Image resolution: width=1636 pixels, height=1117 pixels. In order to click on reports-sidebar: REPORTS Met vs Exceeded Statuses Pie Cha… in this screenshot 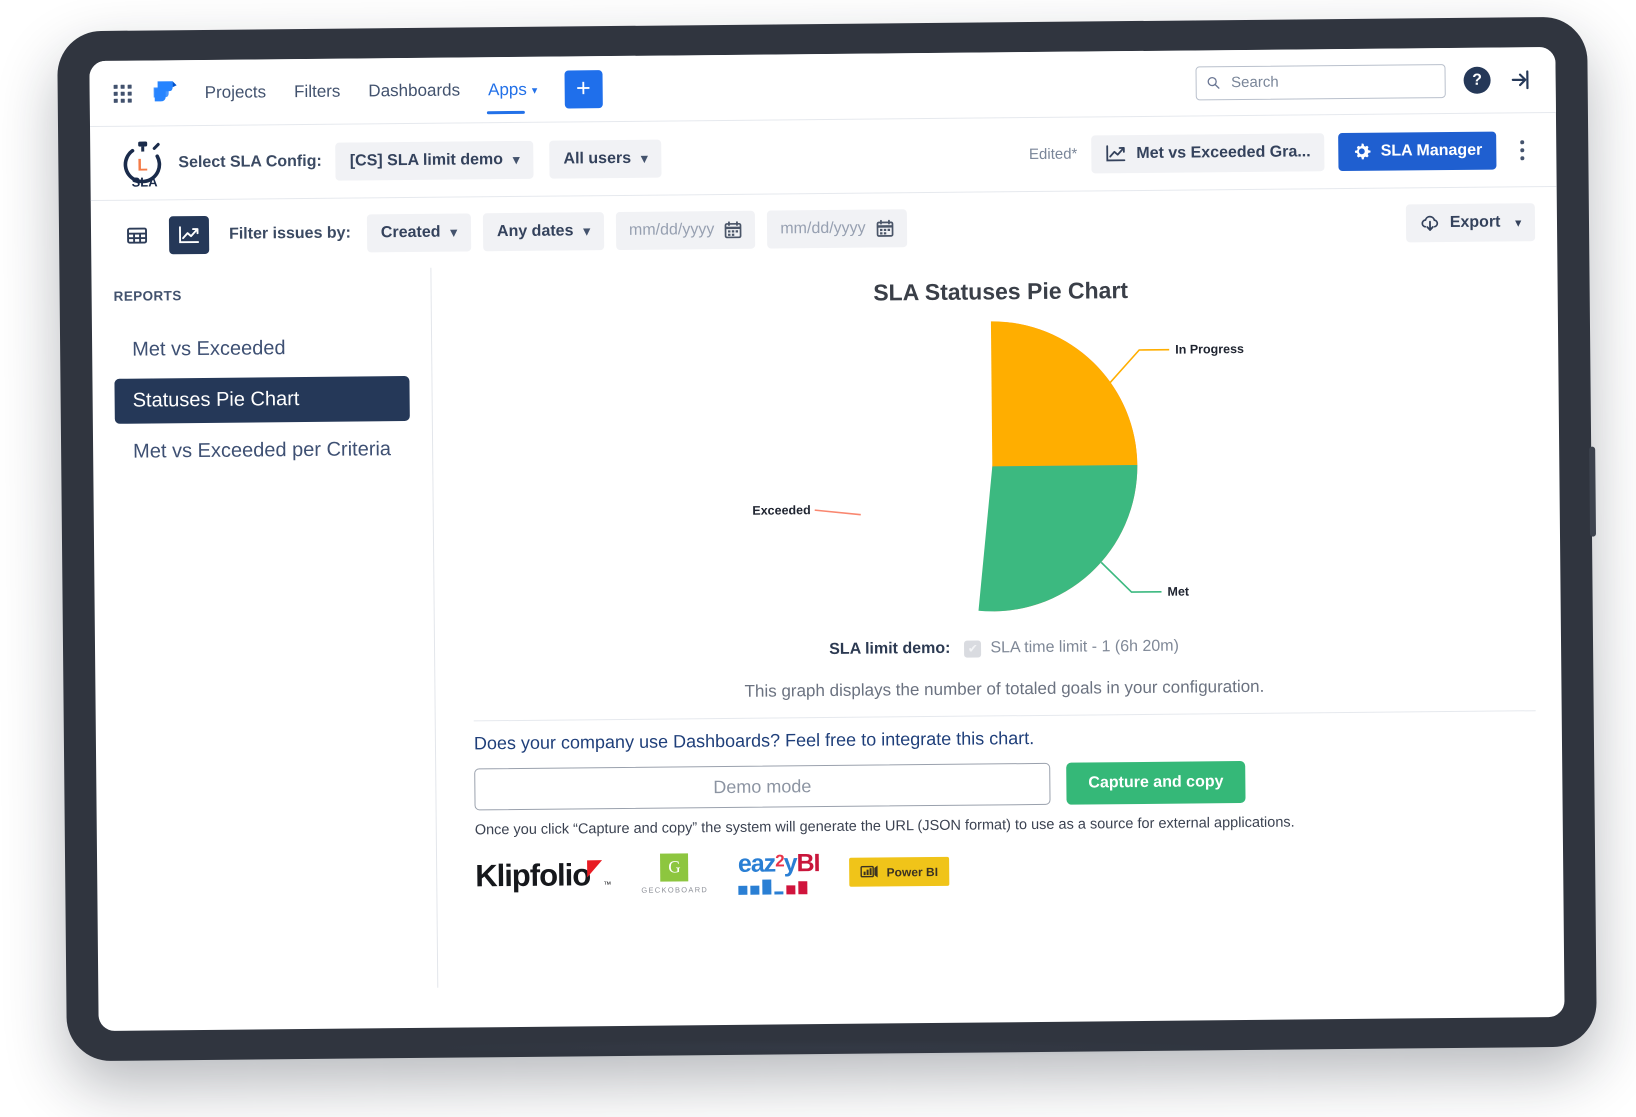, I will do `click(265, 629)`.